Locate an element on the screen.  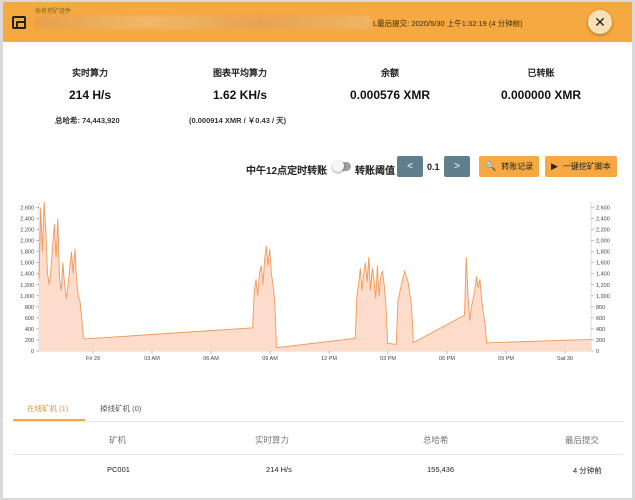
transfer-log-label: 转账记录 is located at coordinates (517, 166).